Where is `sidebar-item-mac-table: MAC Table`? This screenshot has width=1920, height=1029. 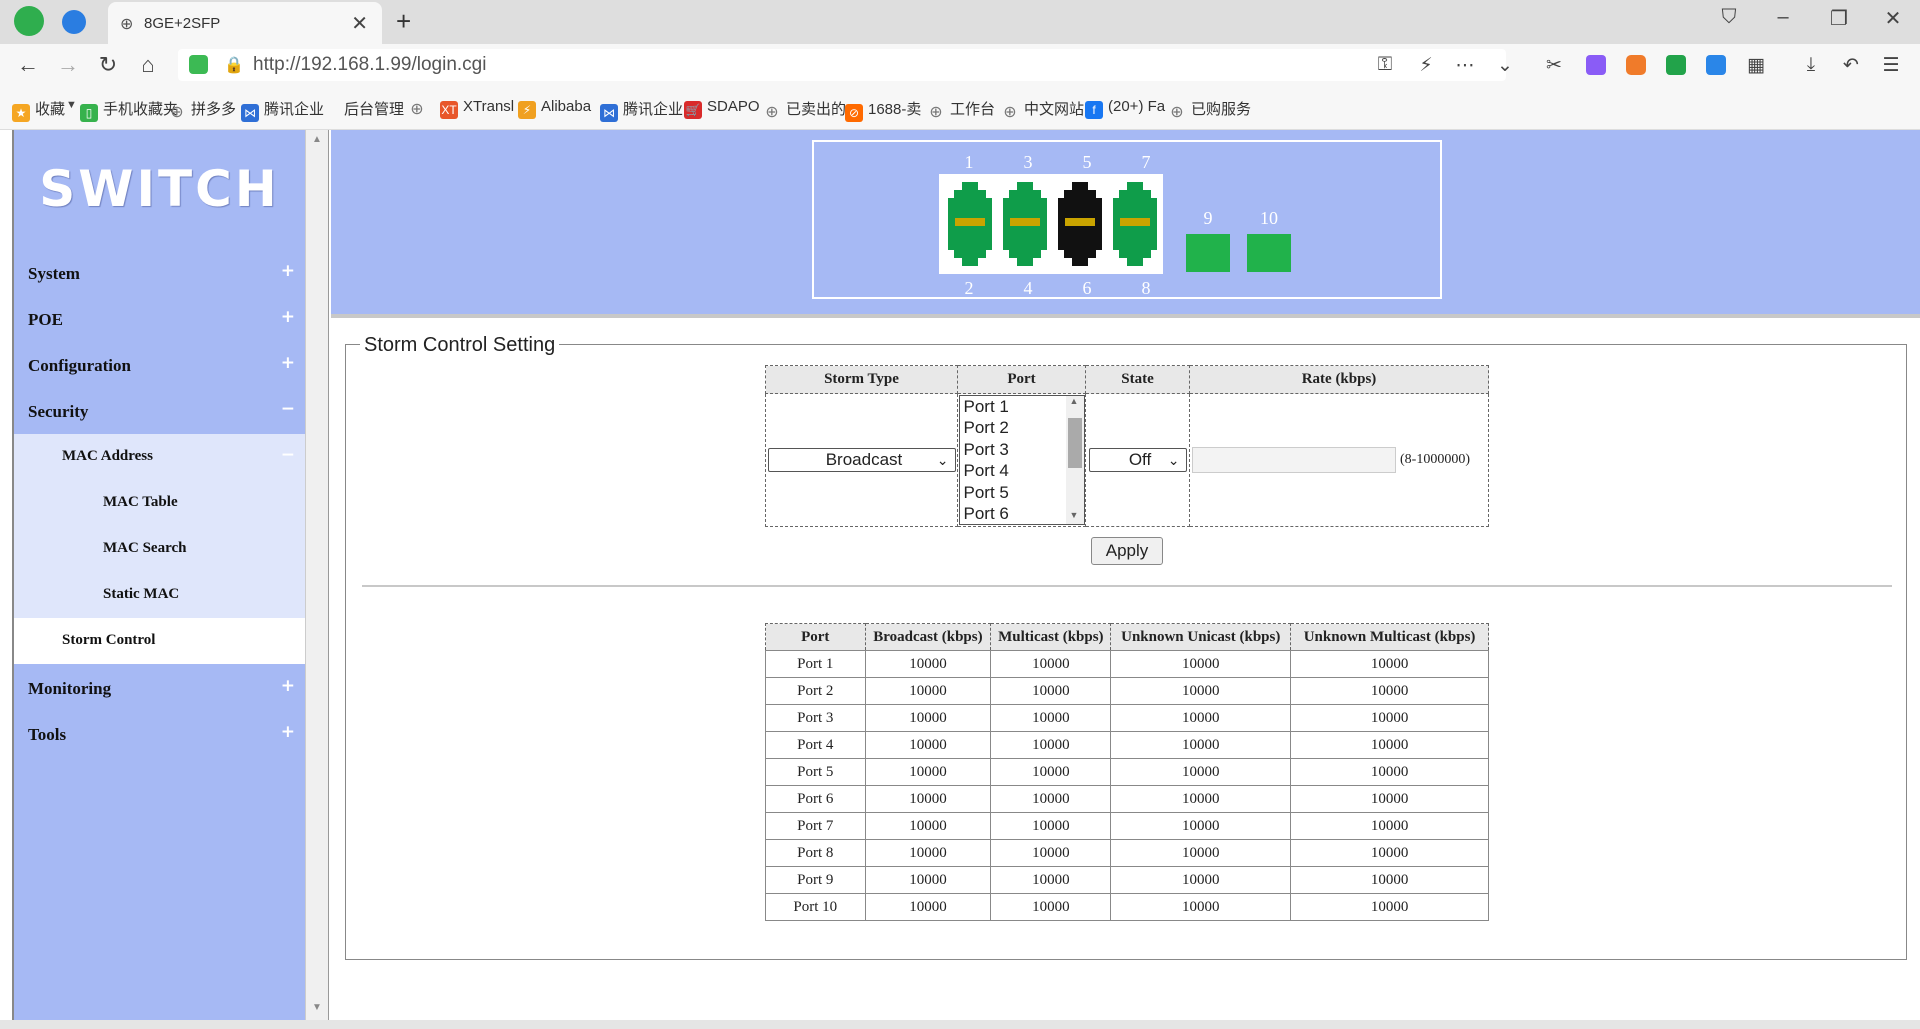 sidebar-item-mac-table: MAC Table is located at coordinates (159, 503).